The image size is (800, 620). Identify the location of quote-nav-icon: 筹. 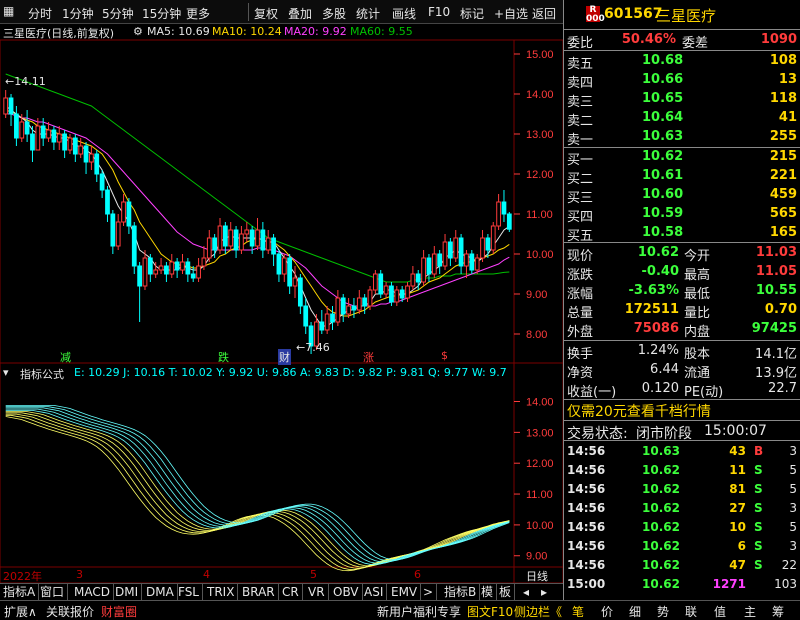
(778, 611).